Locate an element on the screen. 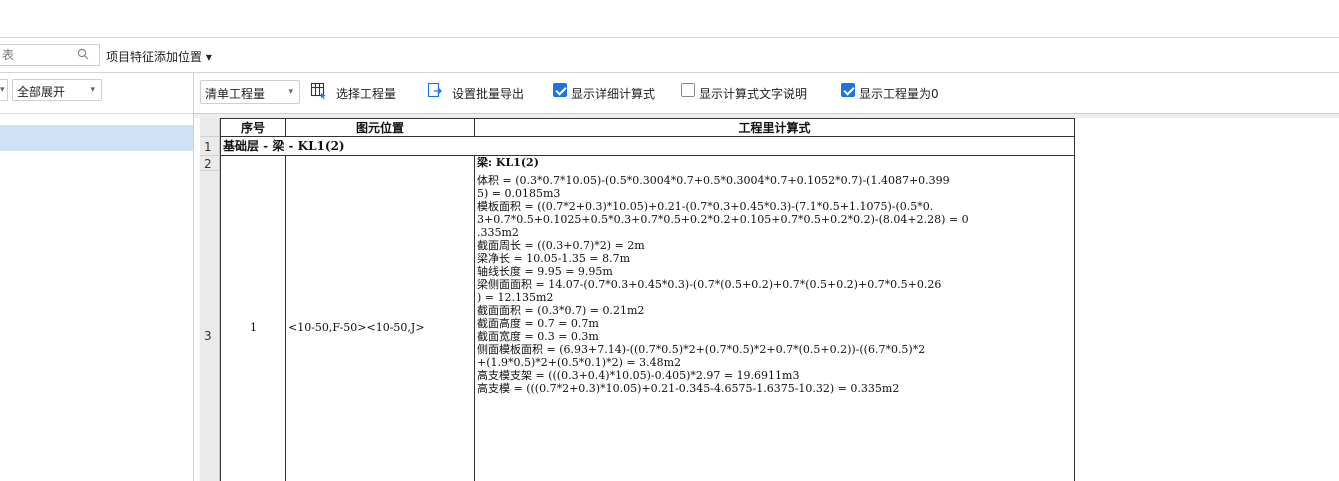  formula-line: 截面面积 = (0.3*0.7) = 0.21m2 is located at coordinates (561, 310).